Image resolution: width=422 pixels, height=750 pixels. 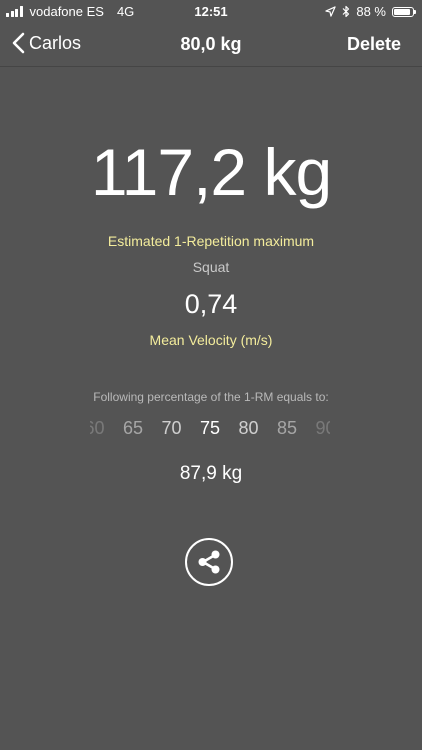 I want to click on battery-percentage: 88 %, so click(x=371, y=11).